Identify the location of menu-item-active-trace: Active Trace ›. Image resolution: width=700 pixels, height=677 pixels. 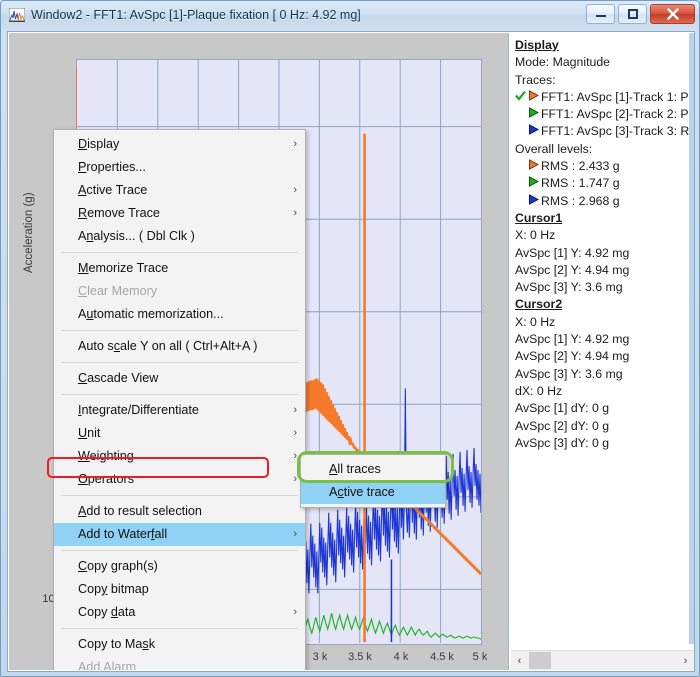
(179, 190).